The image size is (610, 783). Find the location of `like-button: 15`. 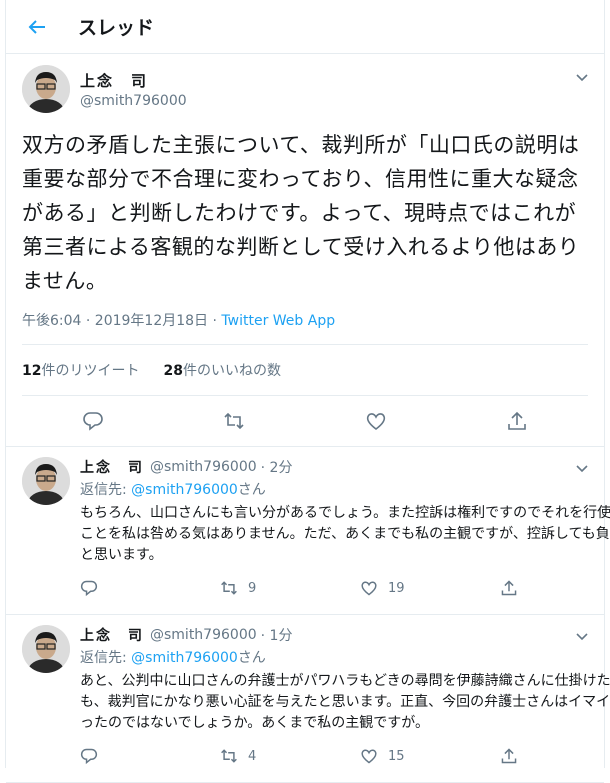

like-button: 15 is located at coordinates (430, 756).